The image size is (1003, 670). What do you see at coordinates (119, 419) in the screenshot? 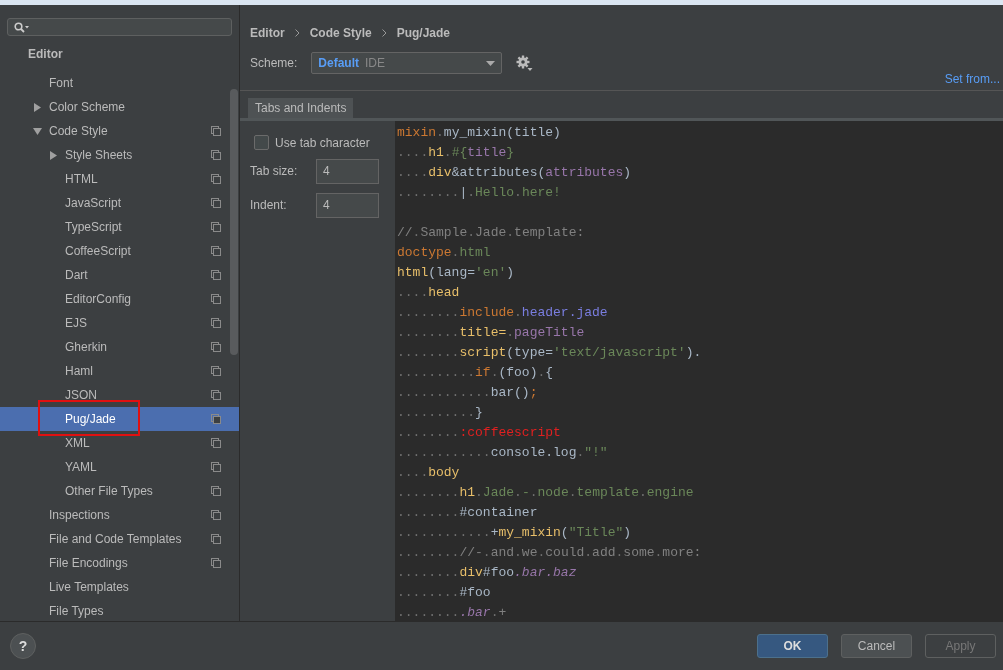
I see `tree-item: Pug/Jade` at bounding box center [119, 419].